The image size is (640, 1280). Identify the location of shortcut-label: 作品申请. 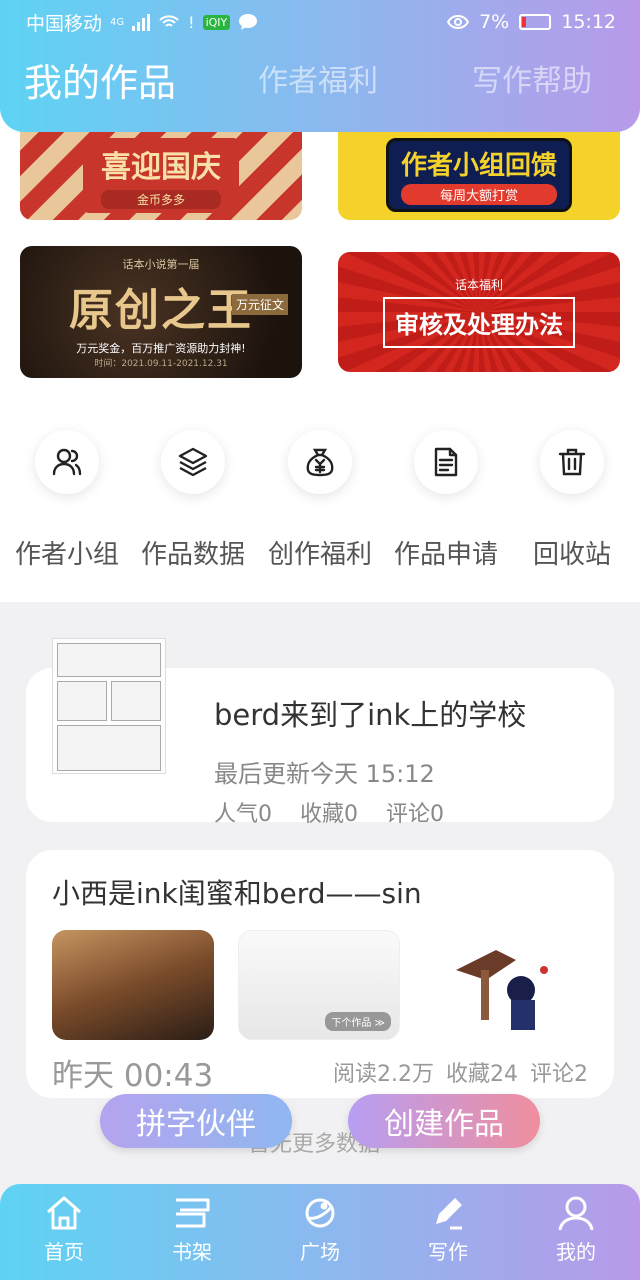
(445, 555).